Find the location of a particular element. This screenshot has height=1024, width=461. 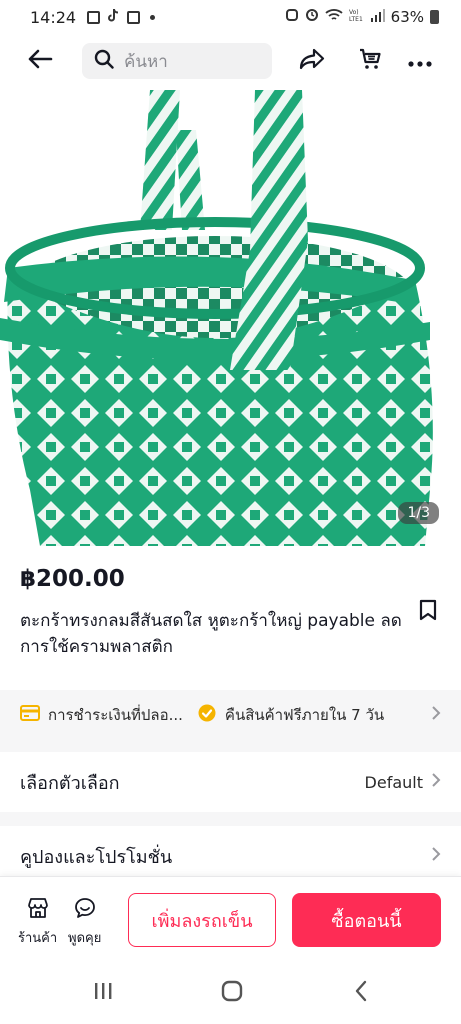

return-badge-icon is located at coordinates (207, 715).